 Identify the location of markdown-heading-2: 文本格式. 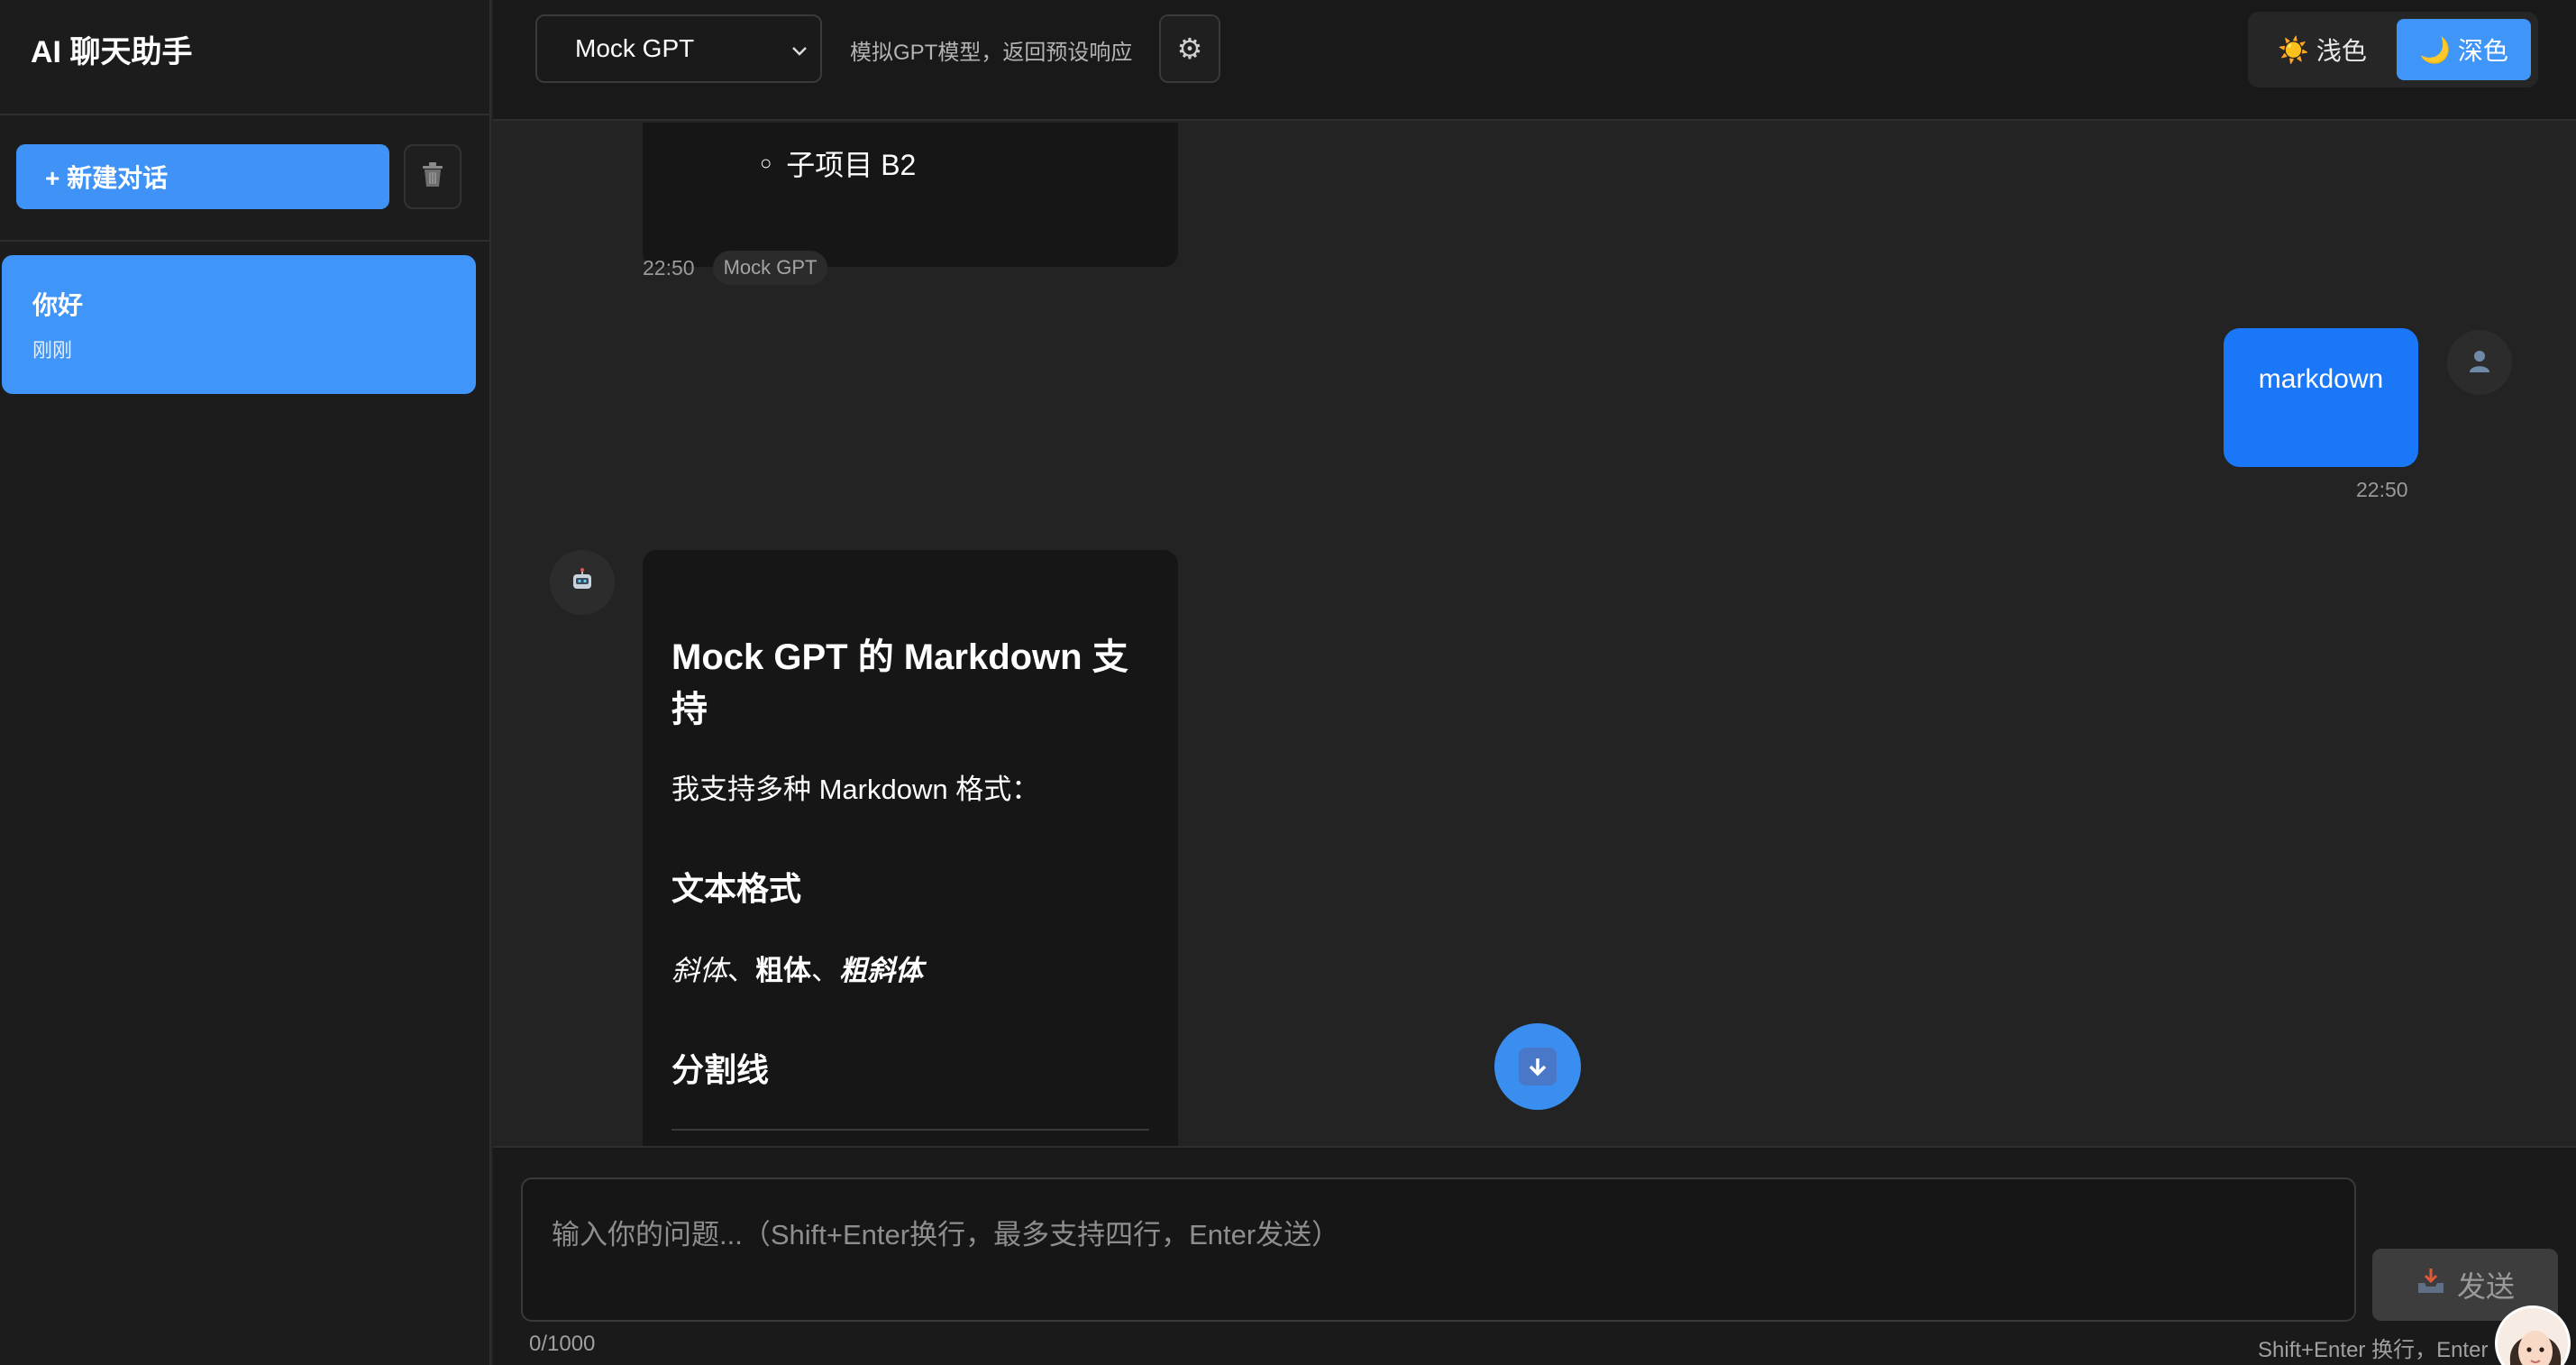
(736, 889).